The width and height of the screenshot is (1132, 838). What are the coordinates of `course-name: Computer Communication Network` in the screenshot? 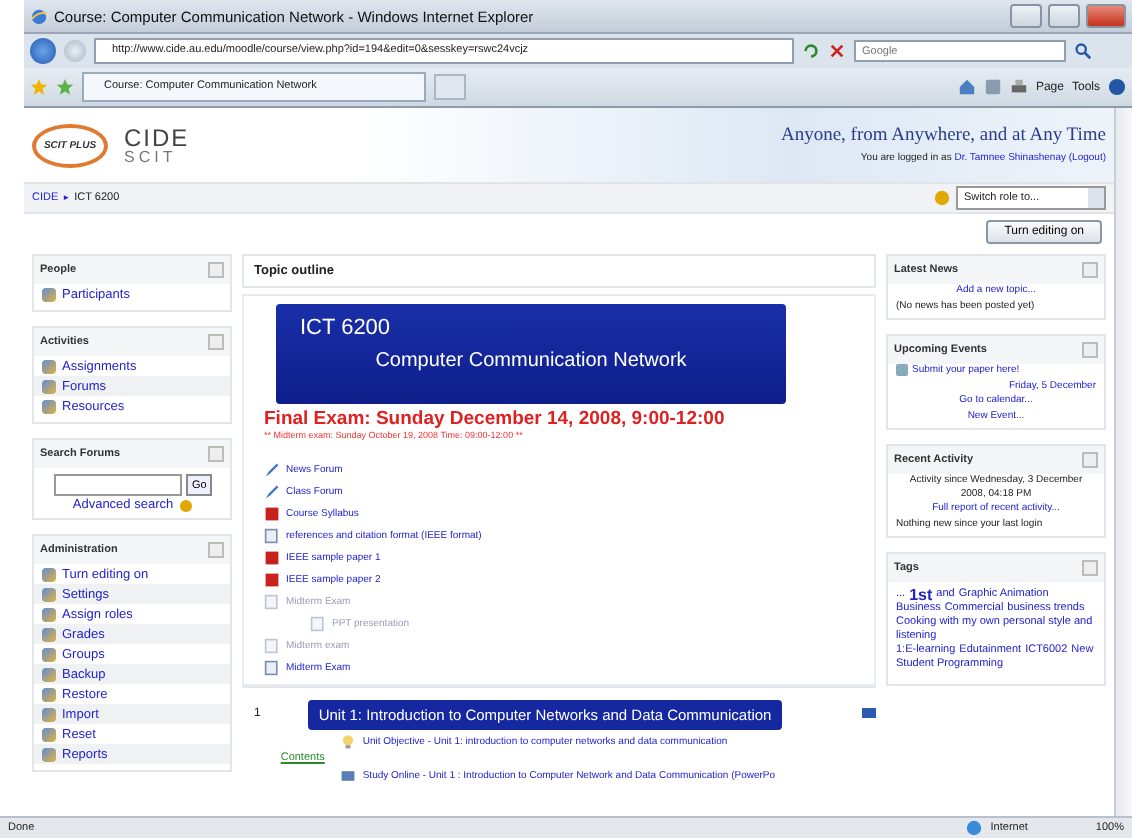 It's located at (531, 361).